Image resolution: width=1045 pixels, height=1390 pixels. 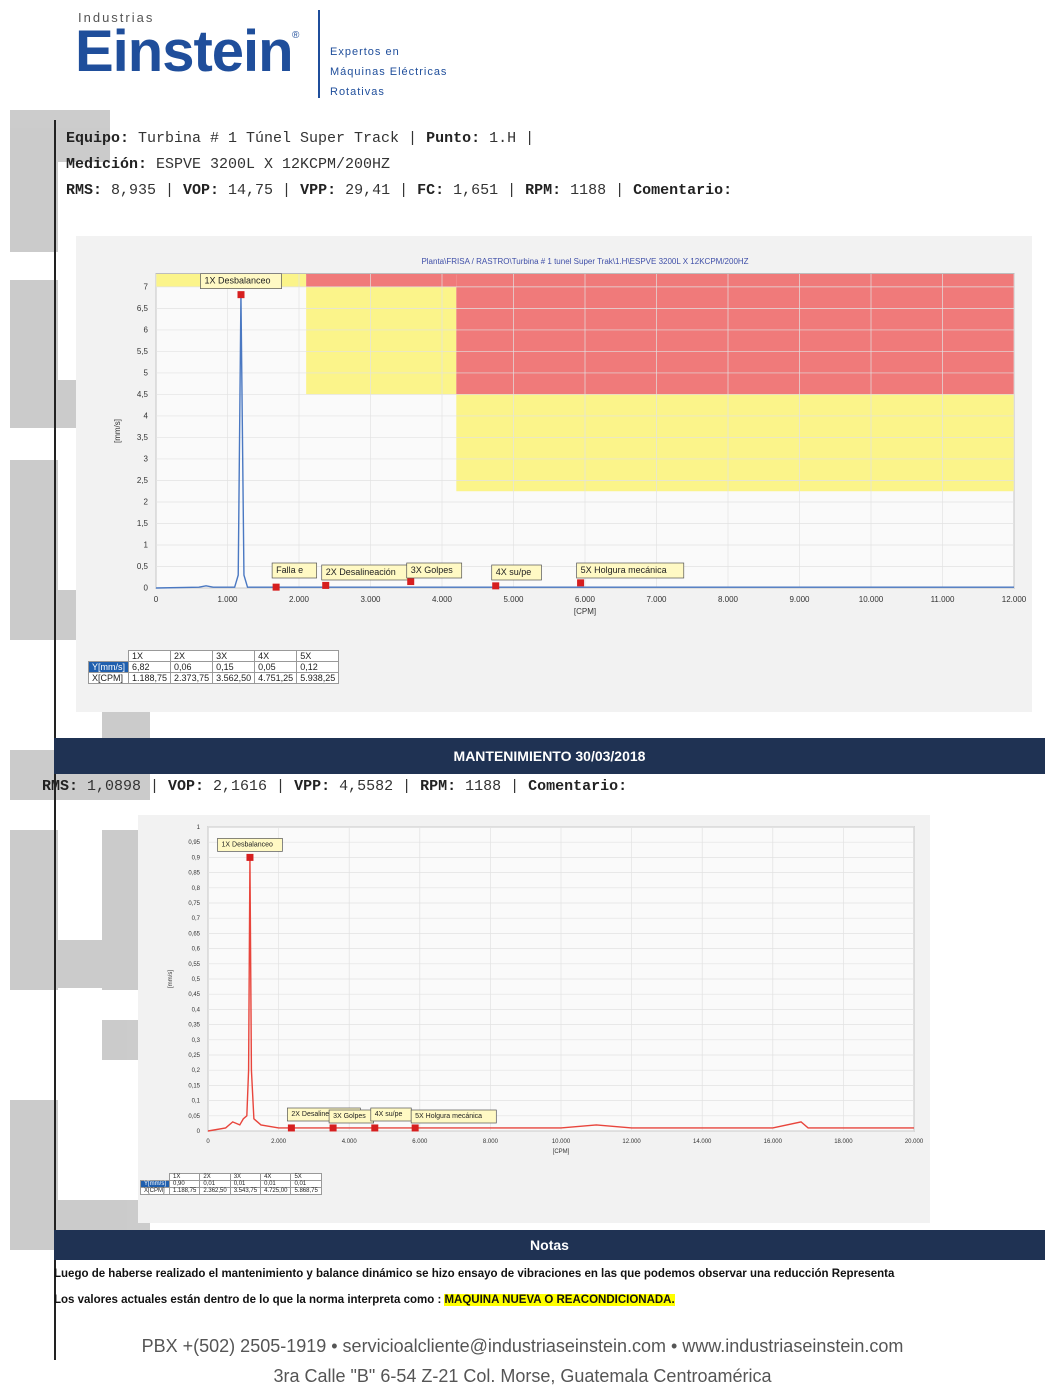 What do you see at coordinates (276, 667) in the screenshot?
I see `table-cell: 0,05` at bounding box center [276, 667].